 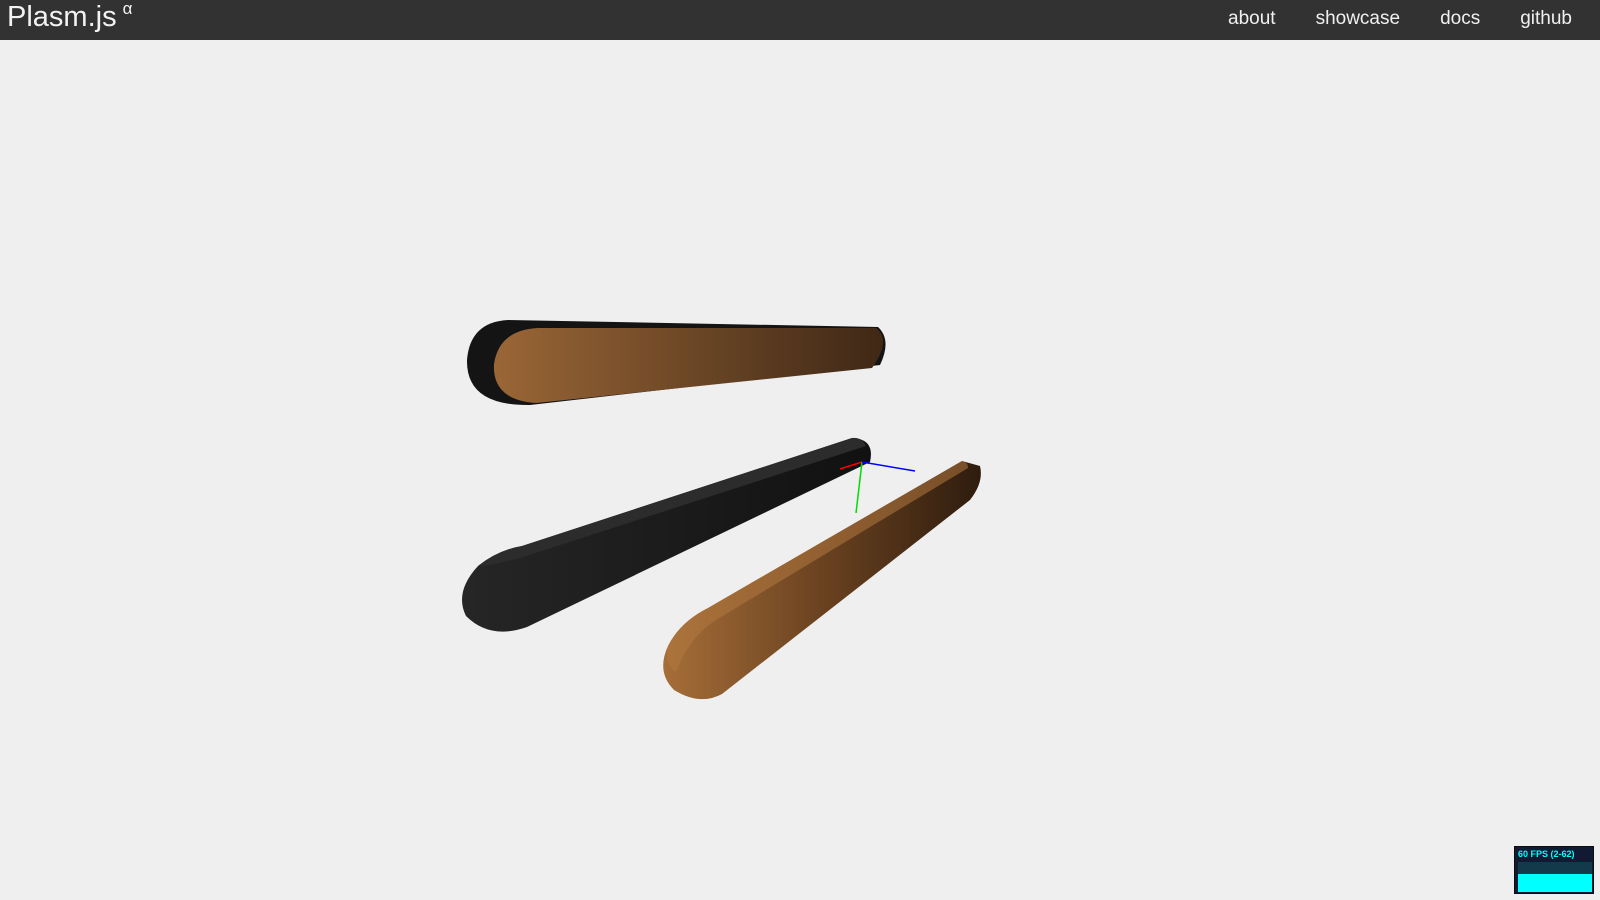 I want to click on axis-z-line, so click(x=888, y=466).